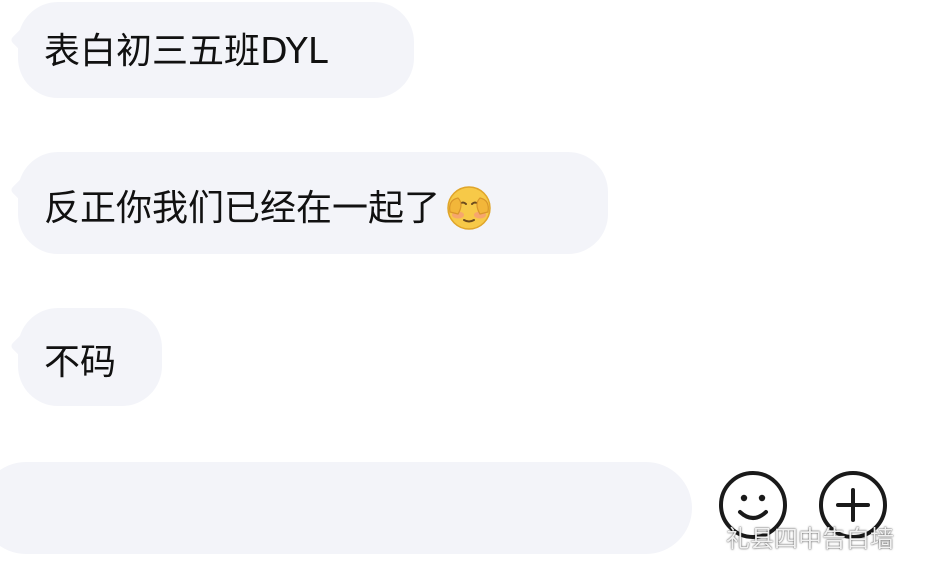  What do you see at coordinates (242, 208) in the screenshot?
I see `message-text: 反正你我们已经在一起了` at bounding box center [242, 208].